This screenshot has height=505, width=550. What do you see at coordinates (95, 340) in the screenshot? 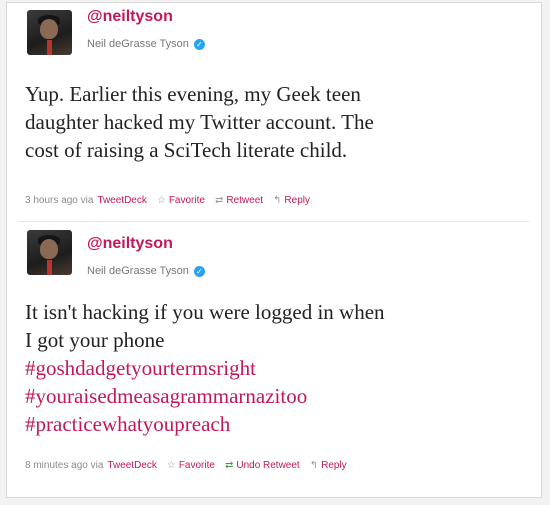
I see `tweet-text-line: I got your phone` at bounding box center [95, 340].